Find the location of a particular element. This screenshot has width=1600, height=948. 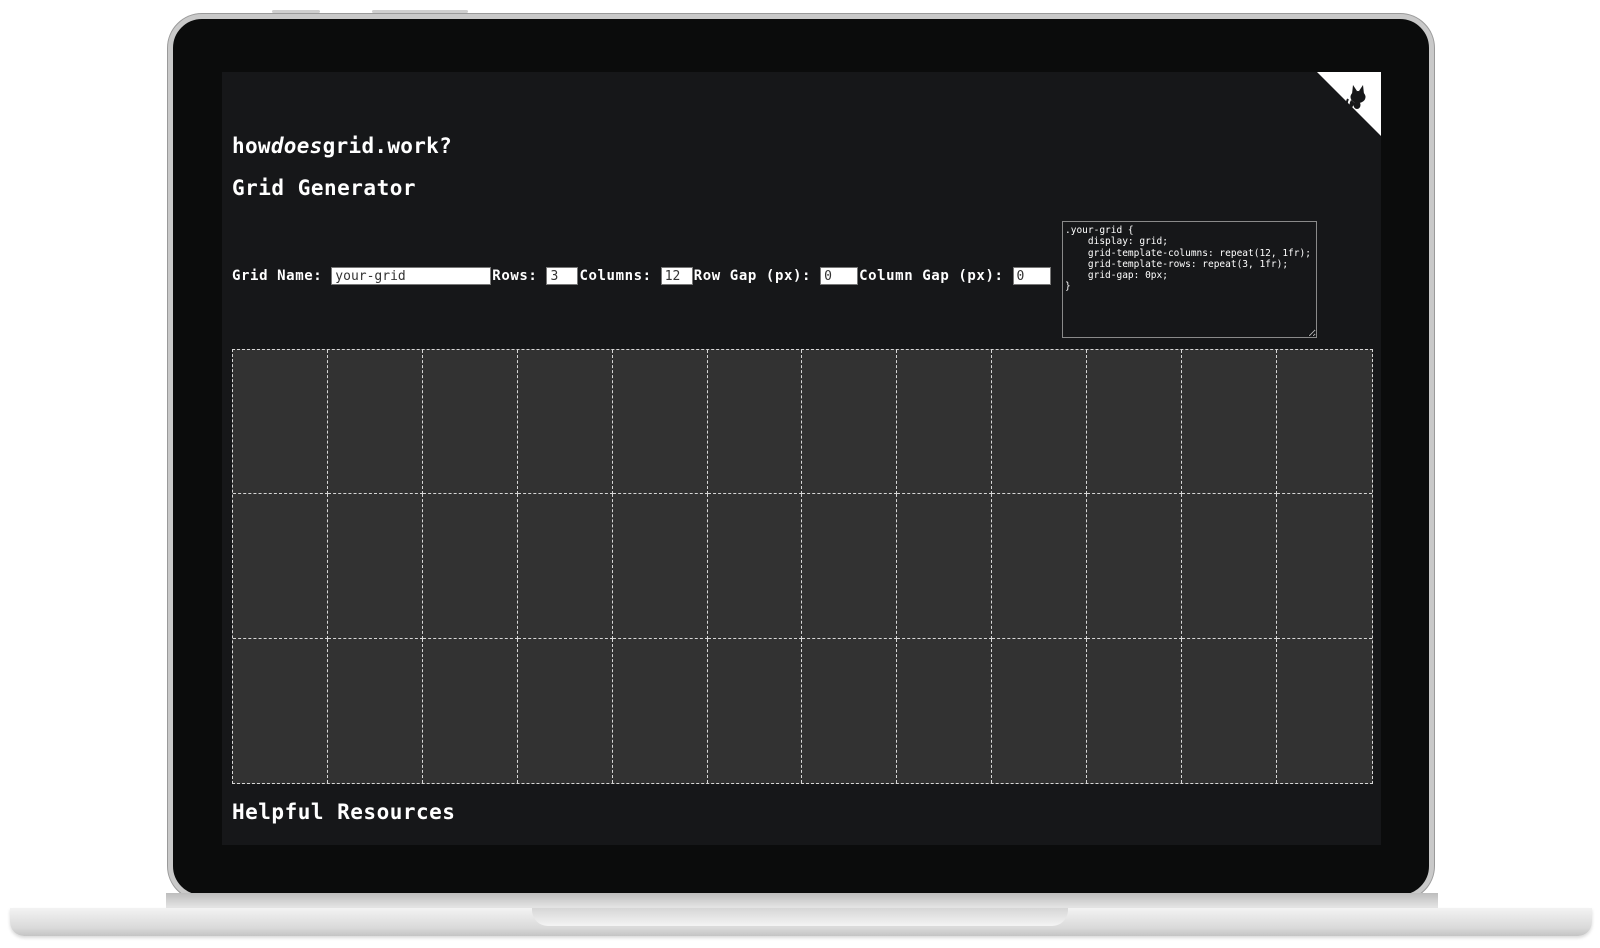

laptop-hinge is located at coordinates (802, 901).